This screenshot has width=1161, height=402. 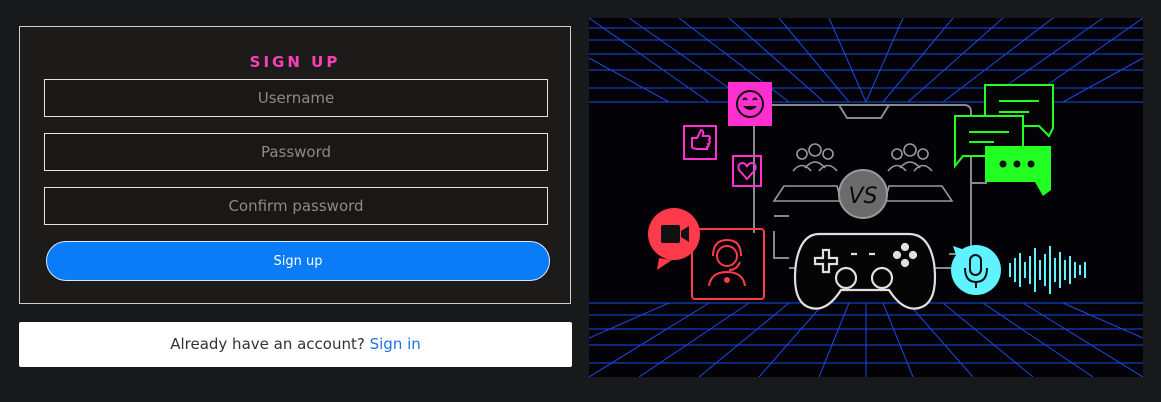 I want to click on confirm-password-input, so click(x=296, y=206).